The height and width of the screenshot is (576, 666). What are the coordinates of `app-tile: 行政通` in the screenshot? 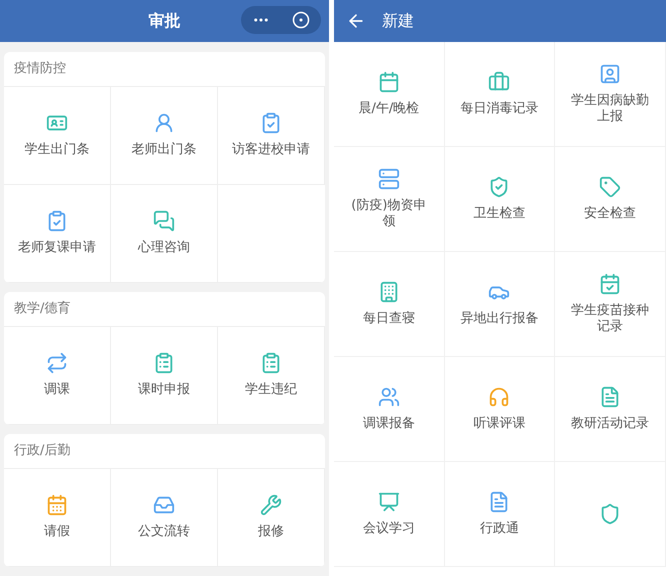 It's located at (500, 514).